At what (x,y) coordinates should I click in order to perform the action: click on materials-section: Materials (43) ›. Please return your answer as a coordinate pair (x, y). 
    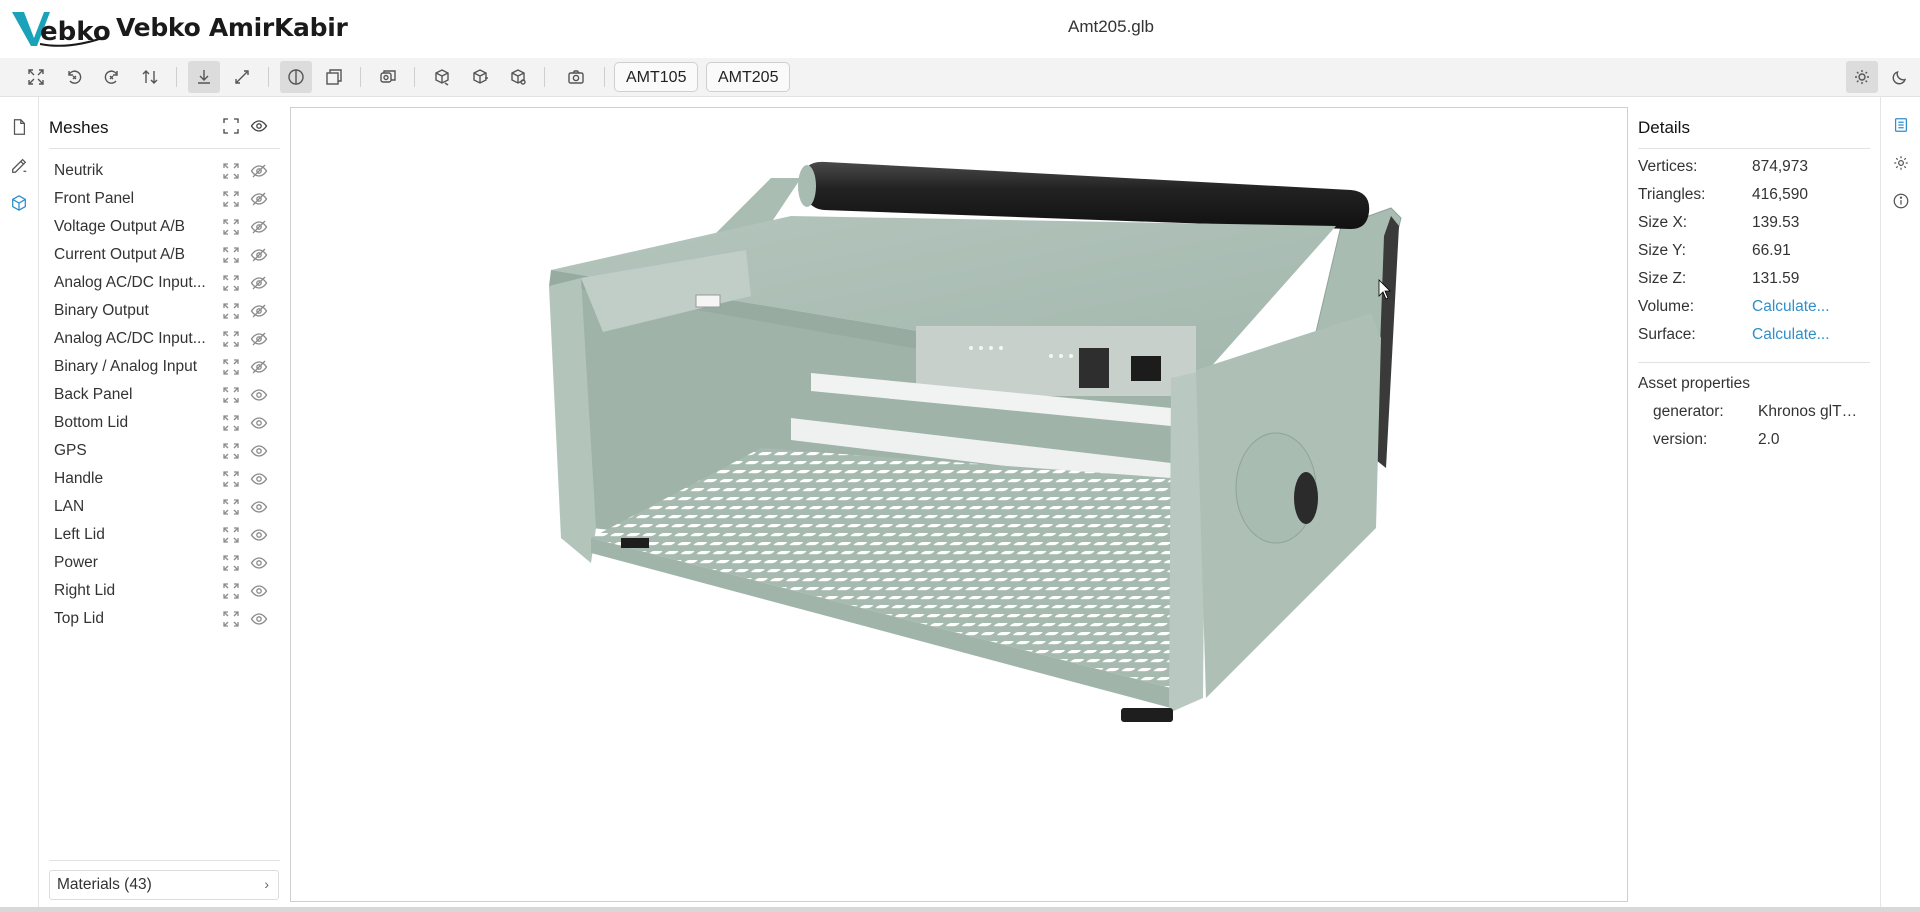
    Looking at the image, I should click on (164, 885).